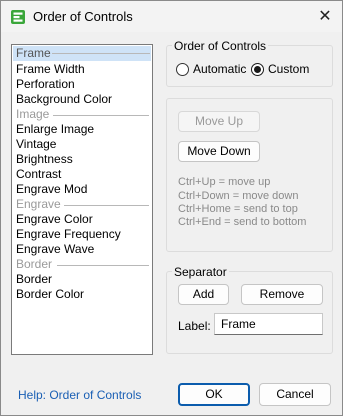 Image resolution: width=343 pixels, height=416 pixels. I want to click on list-item: Enlarge Image, so click(55, 129).